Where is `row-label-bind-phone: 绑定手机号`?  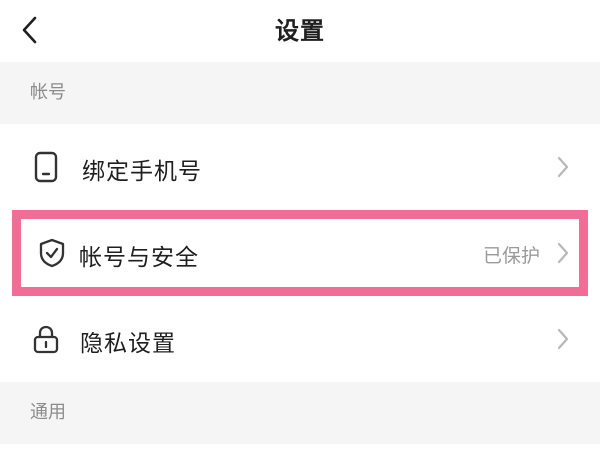 row-label-bind-phone: 绑定手机号 is located at coordinates (142, 172).